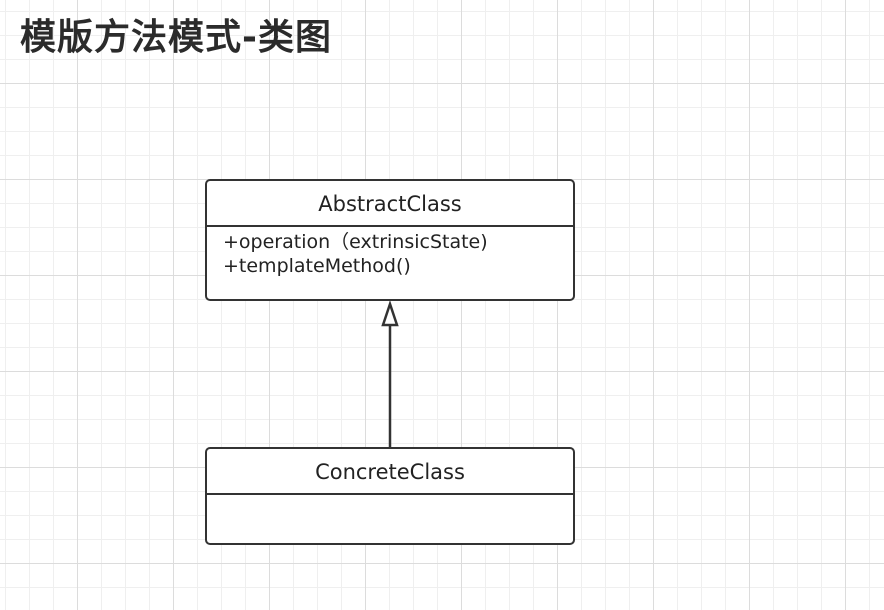  What do you see at coordinates (390, 313) in the screenshot?
I see `hollow-triangle-arrowhead` at bounding box center [390, 313].